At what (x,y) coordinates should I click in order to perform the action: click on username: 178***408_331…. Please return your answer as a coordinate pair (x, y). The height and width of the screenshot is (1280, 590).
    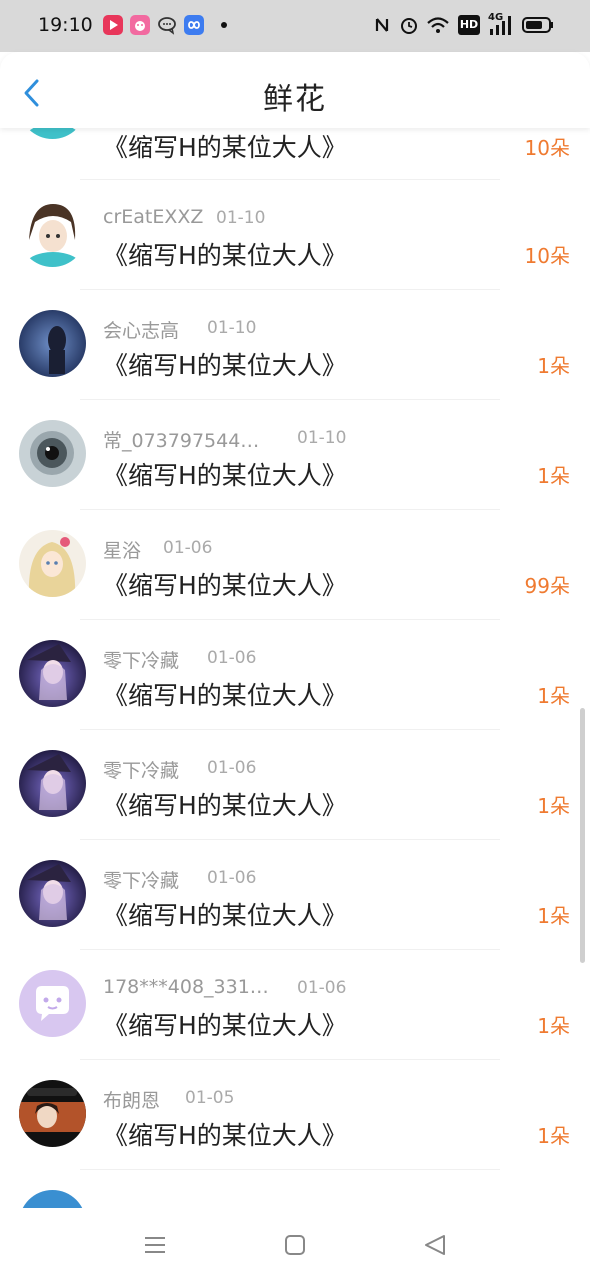
    Looking at the image, I should click on (186, 987).